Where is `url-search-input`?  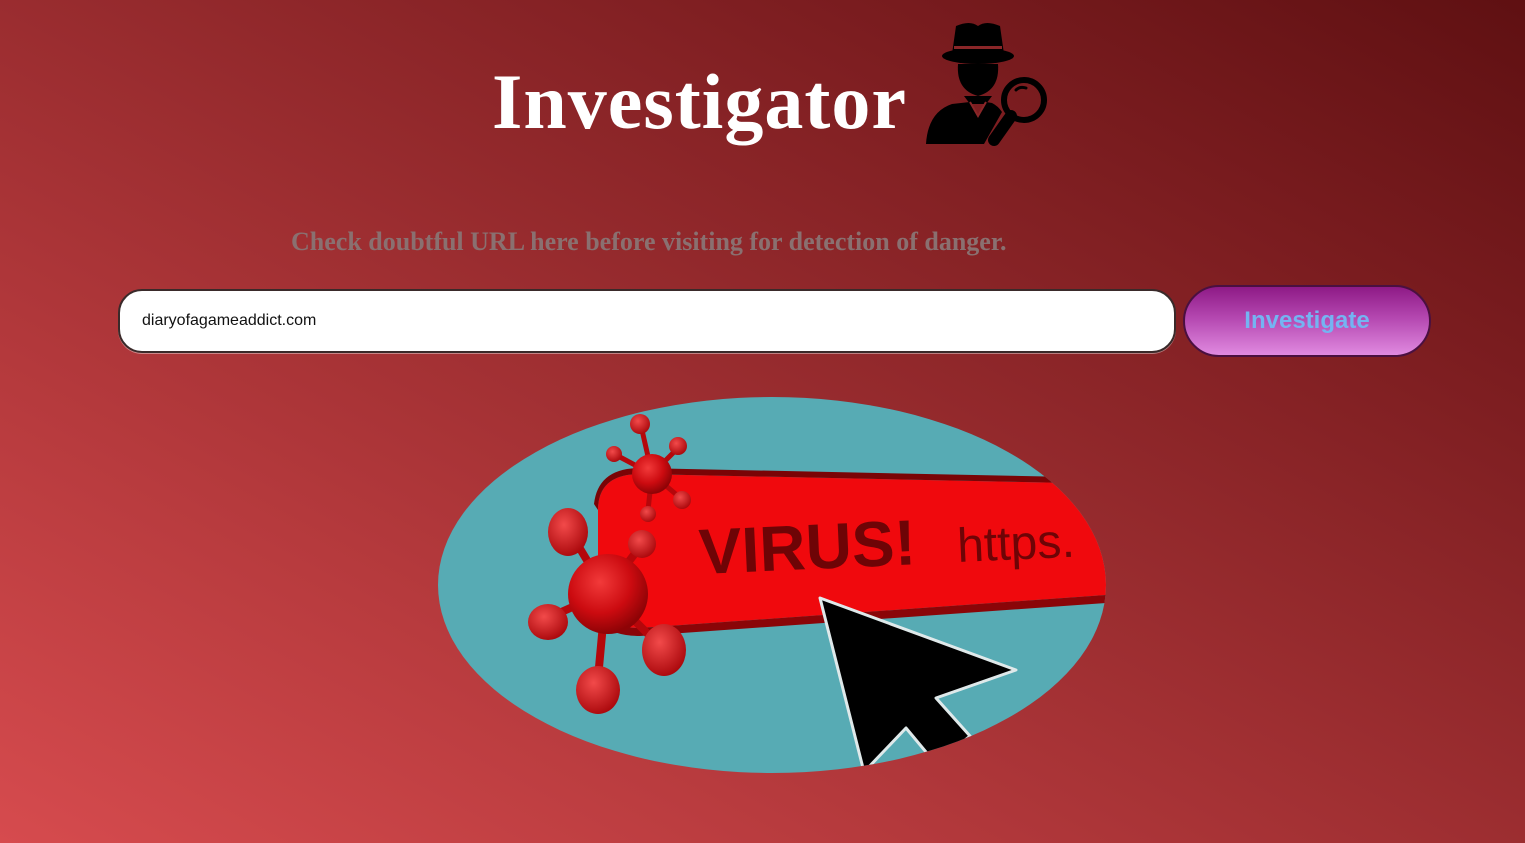
url-search-input is located at coordinates (647, 321).